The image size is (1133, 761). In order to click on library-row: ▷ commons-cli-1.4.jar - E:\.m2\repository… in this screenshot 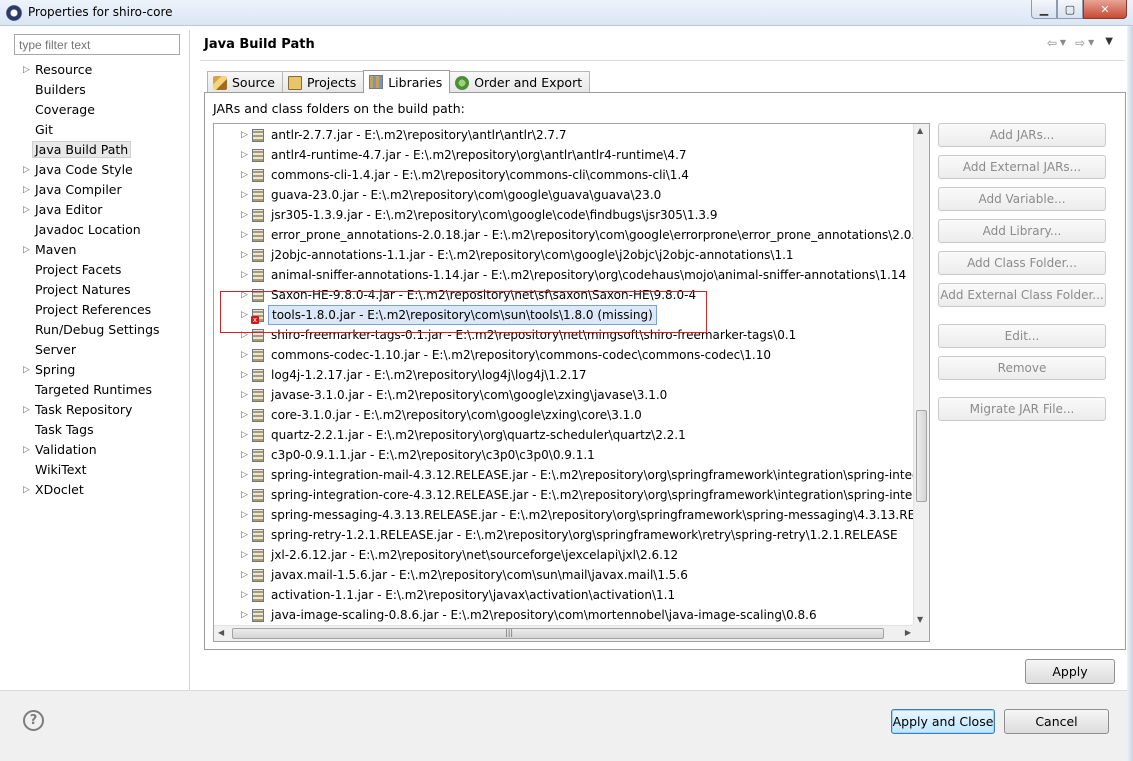, I will do `click(564, 175)`.